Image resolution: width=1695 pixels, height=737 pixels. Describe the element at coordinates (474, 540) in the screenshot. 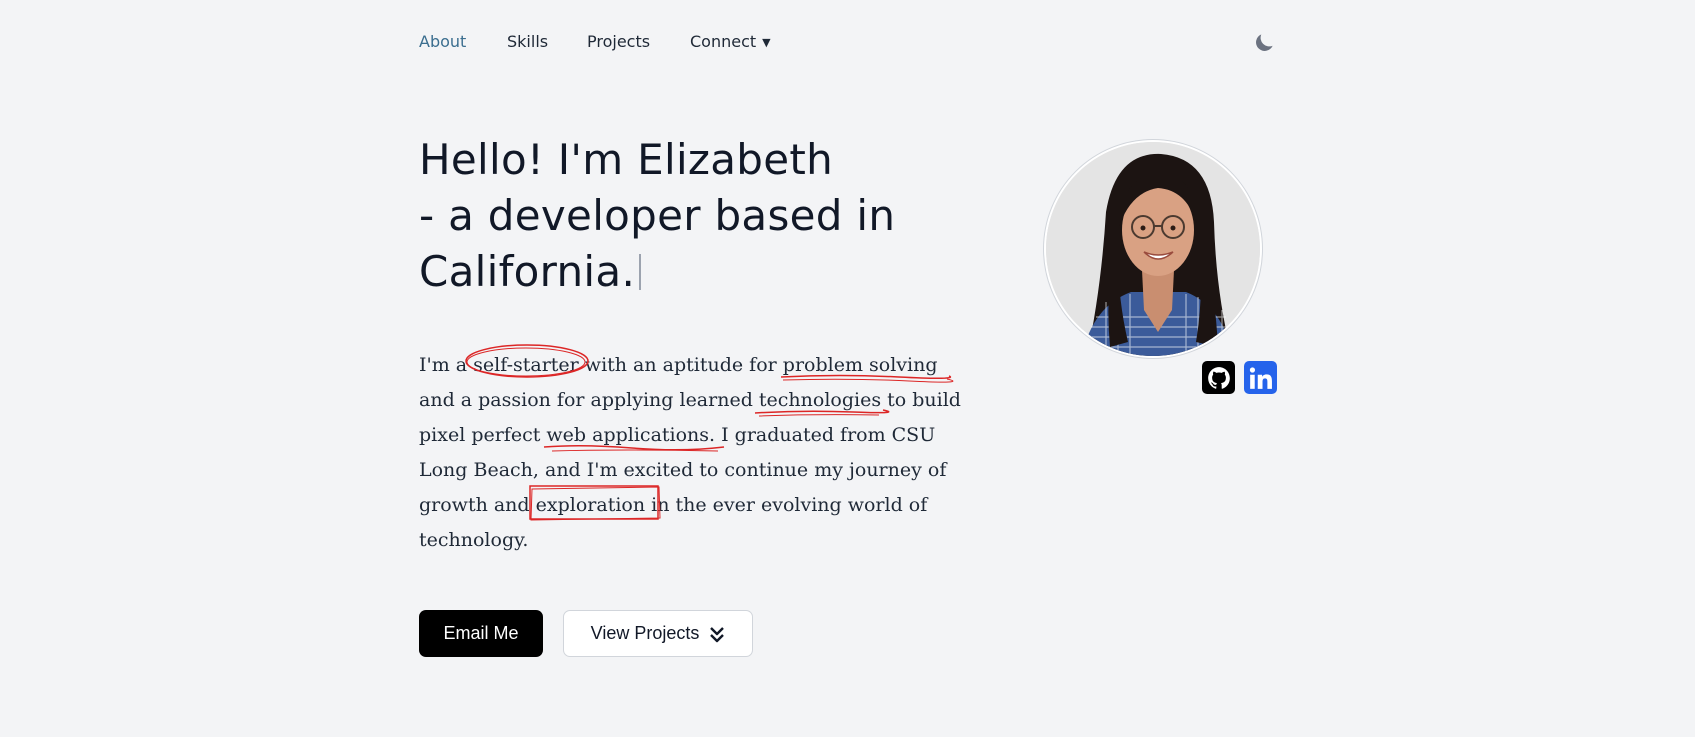

I see `bio-text: technology.` at that location.